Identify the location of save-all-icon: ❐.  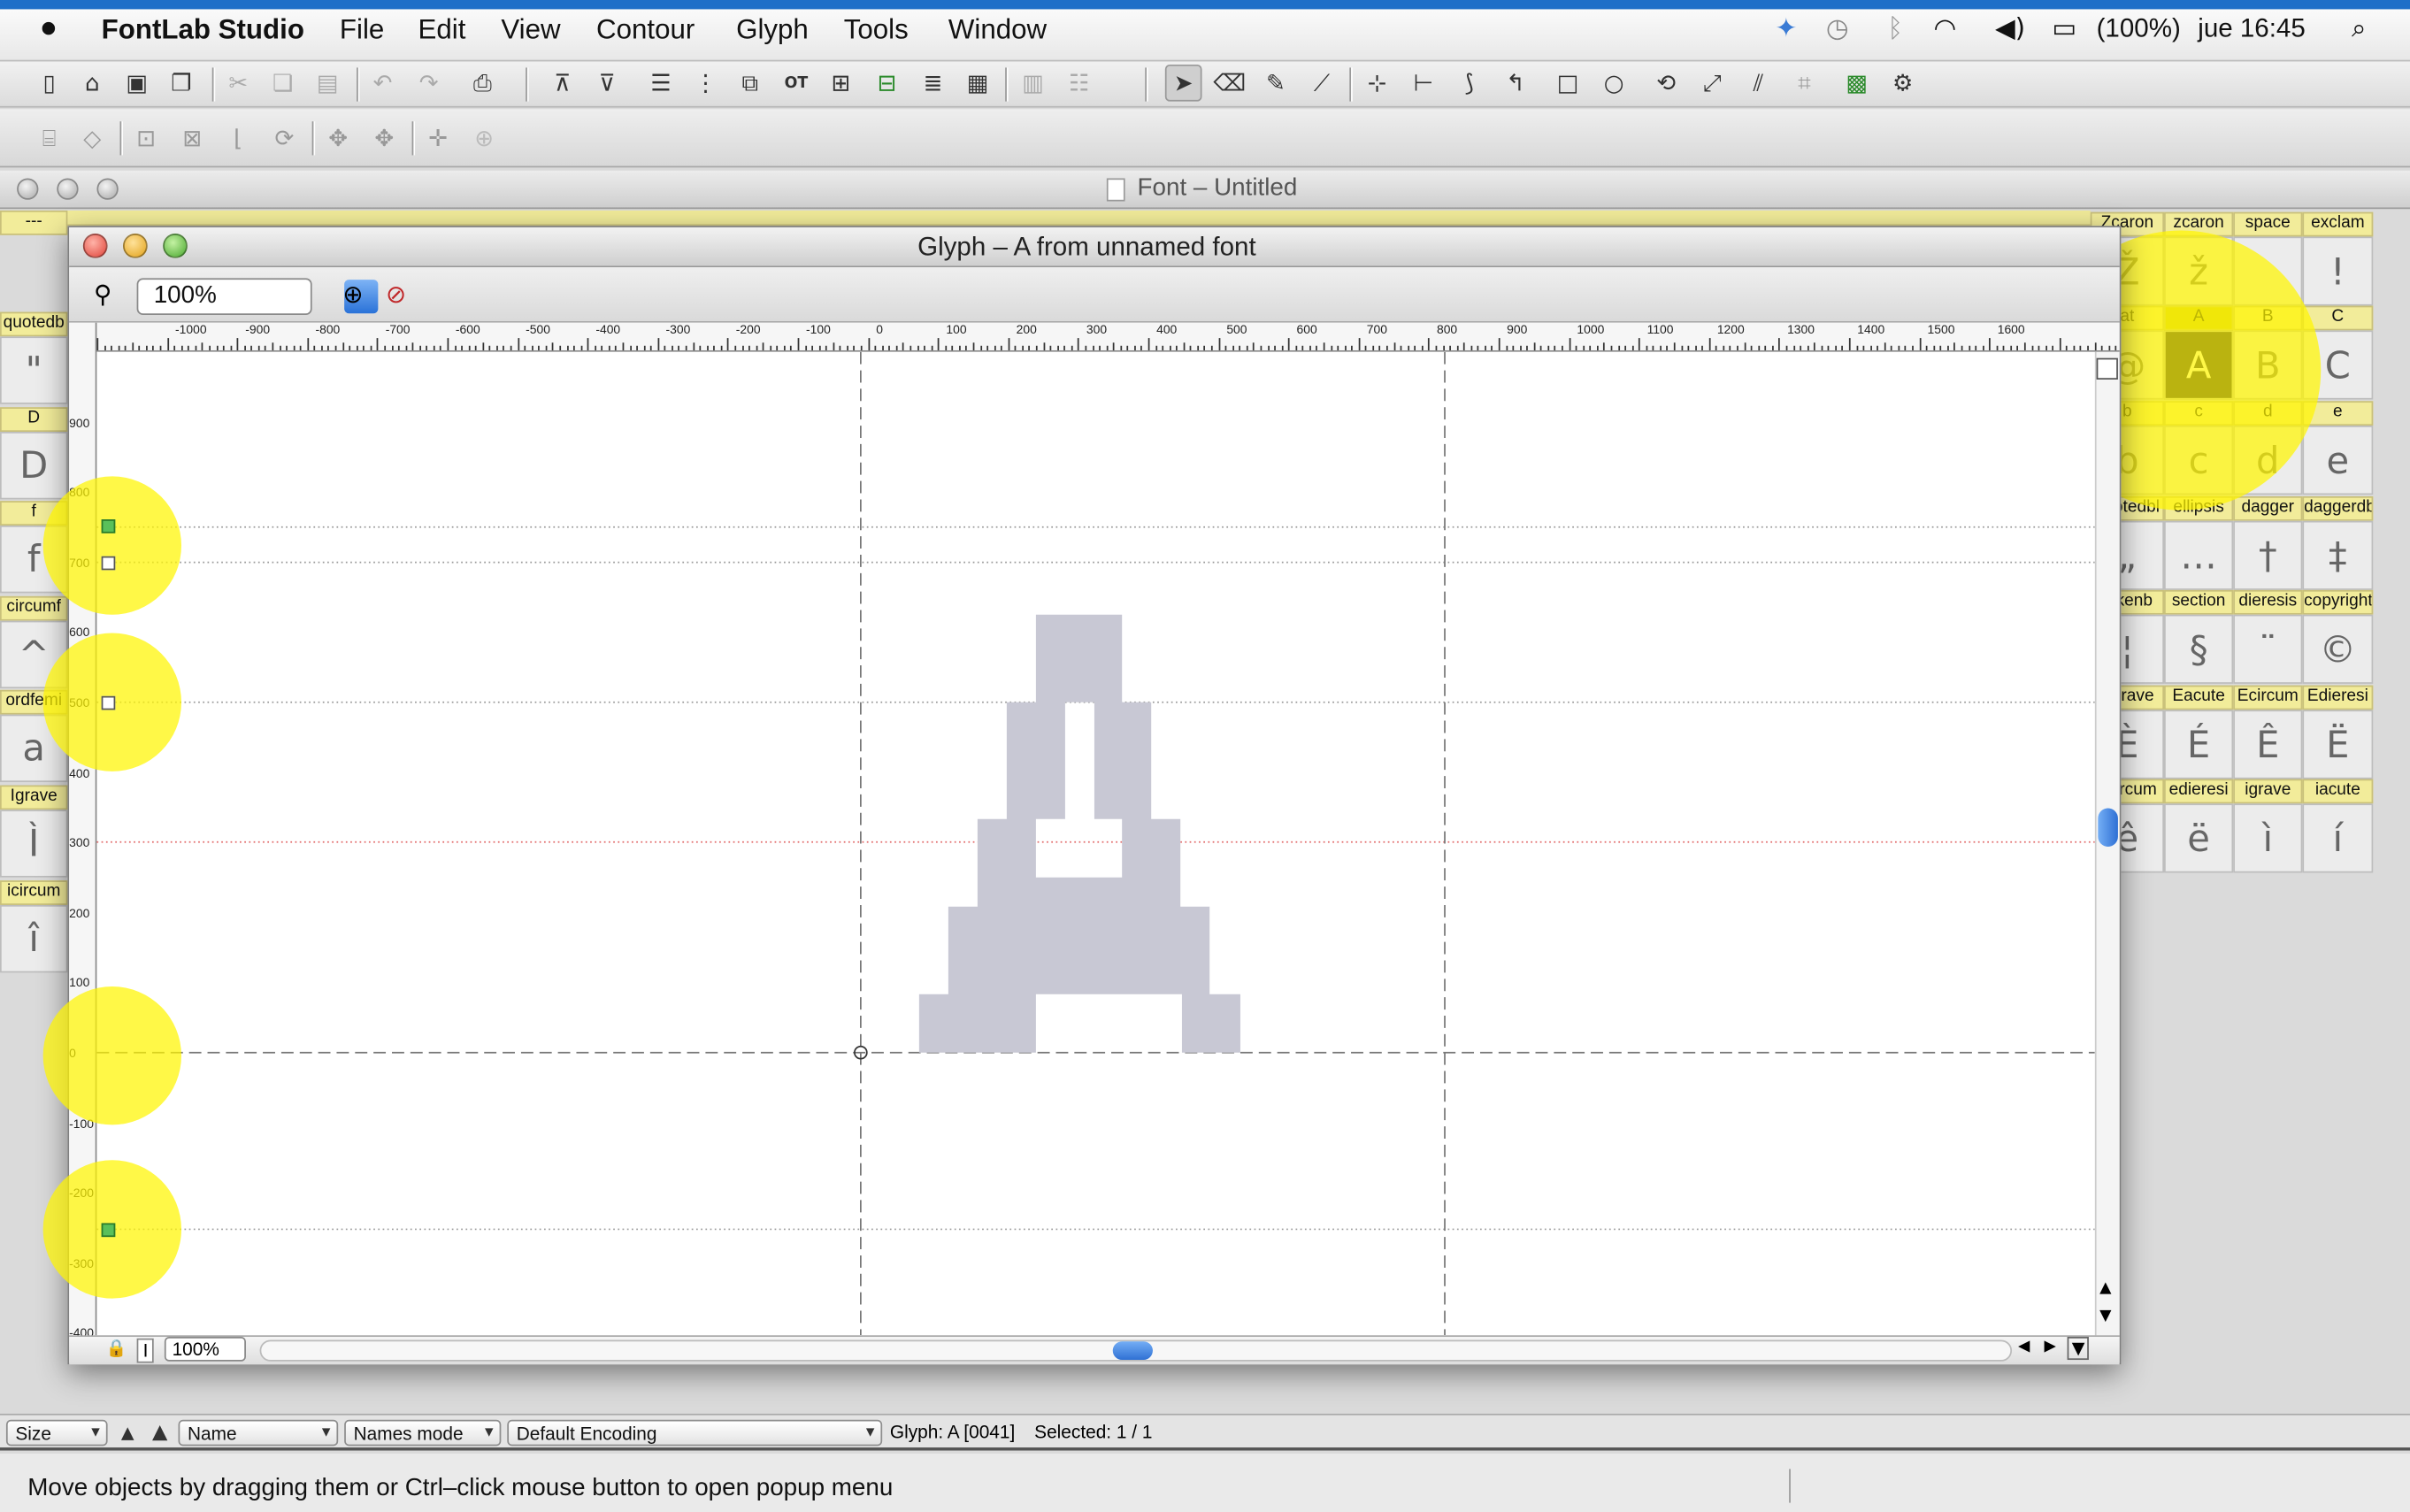
(181, 83).